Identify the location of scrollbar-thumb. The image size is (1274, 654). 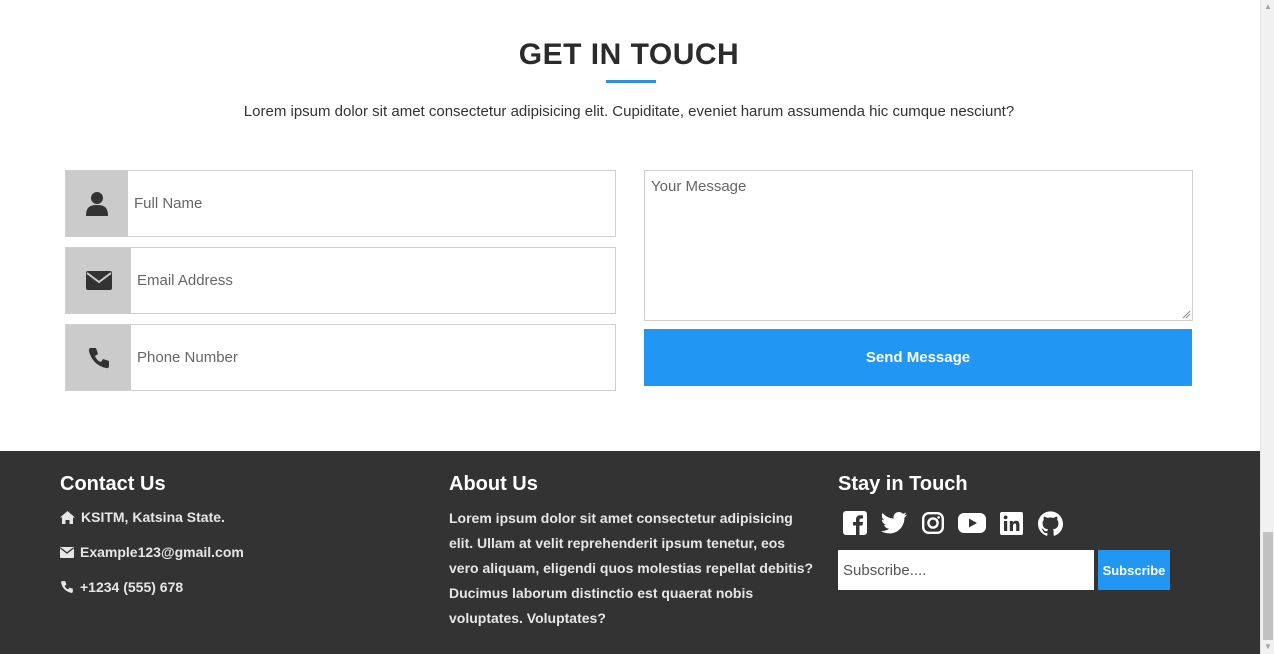
(1268, 586).